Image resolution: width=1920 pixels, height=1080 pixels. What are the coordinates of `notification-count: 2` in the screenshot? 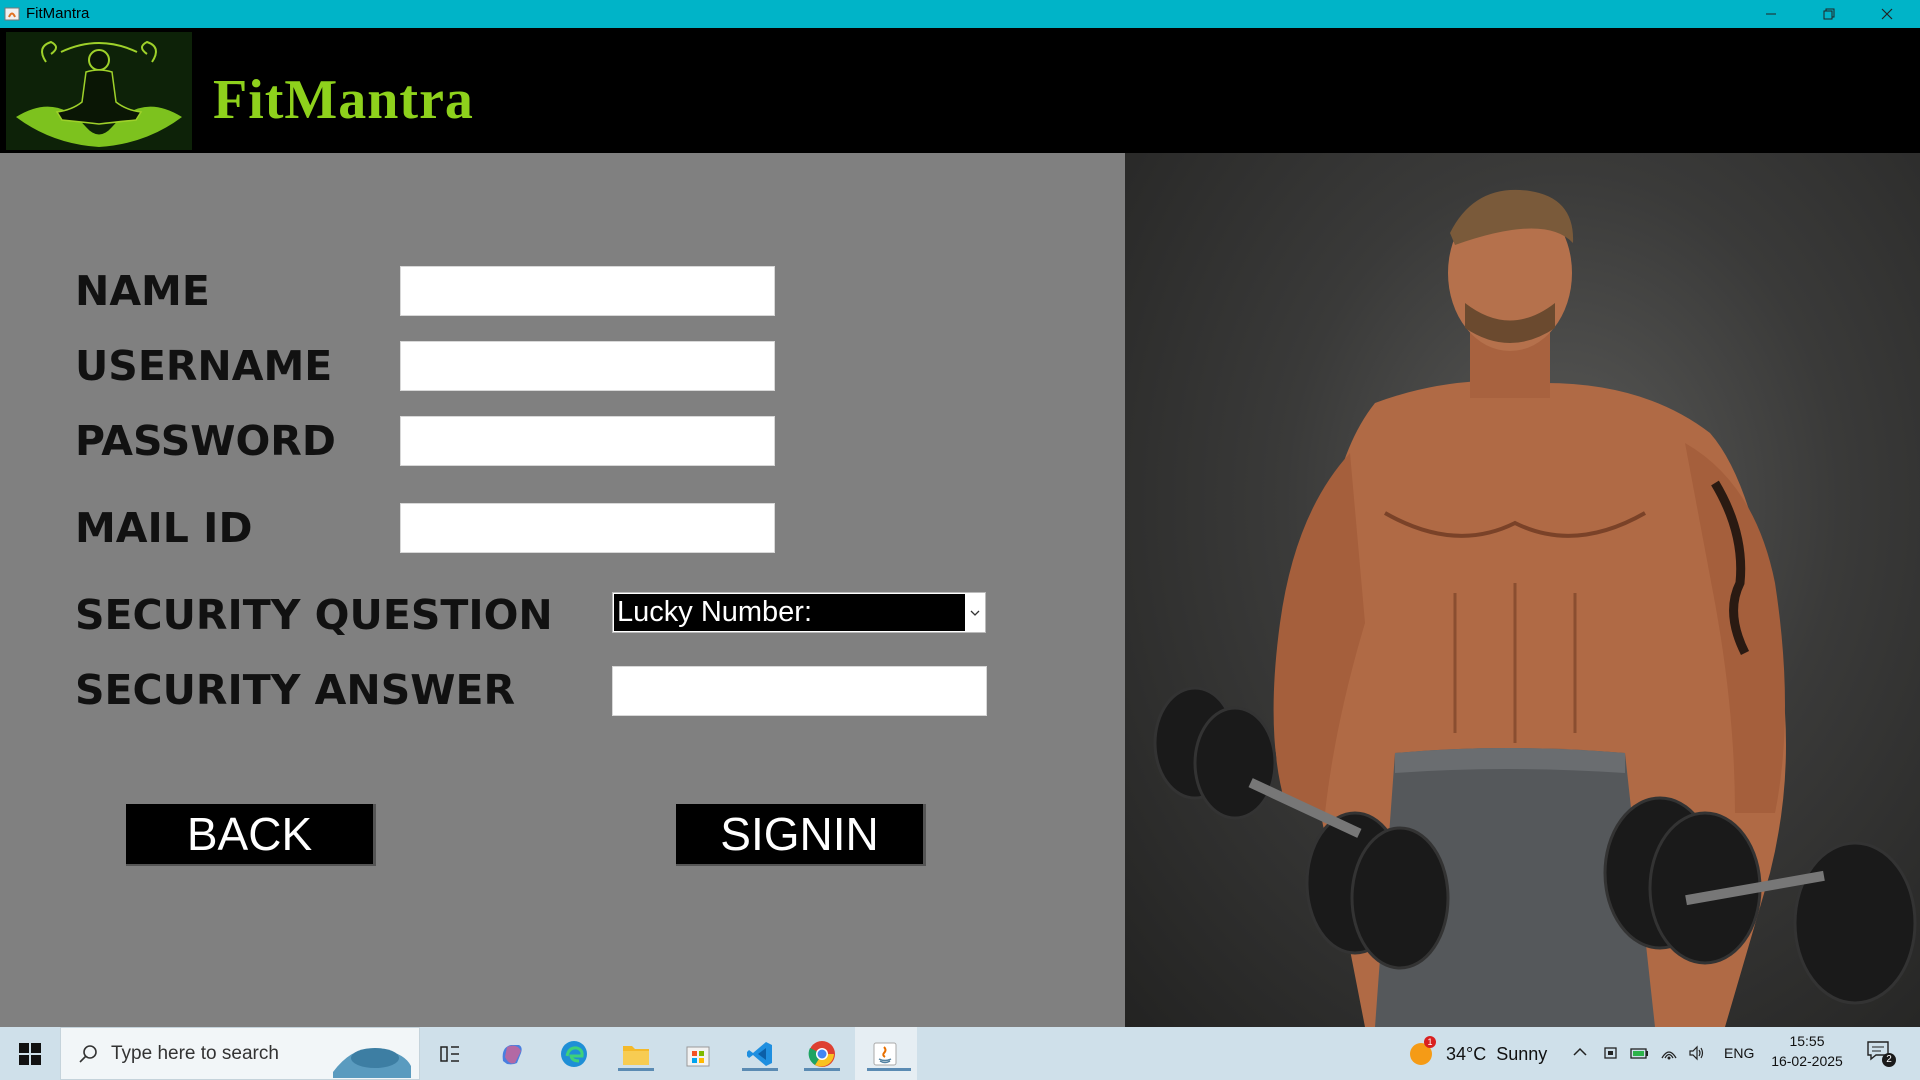 It's located at (1889, 1060).